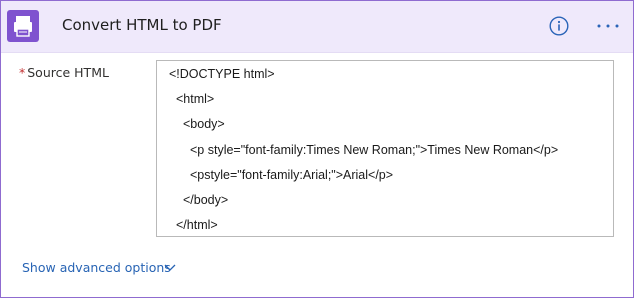  Describe the element at coordinates (204, 124) in the screenshot. I see `code-line: <body>` at that location.